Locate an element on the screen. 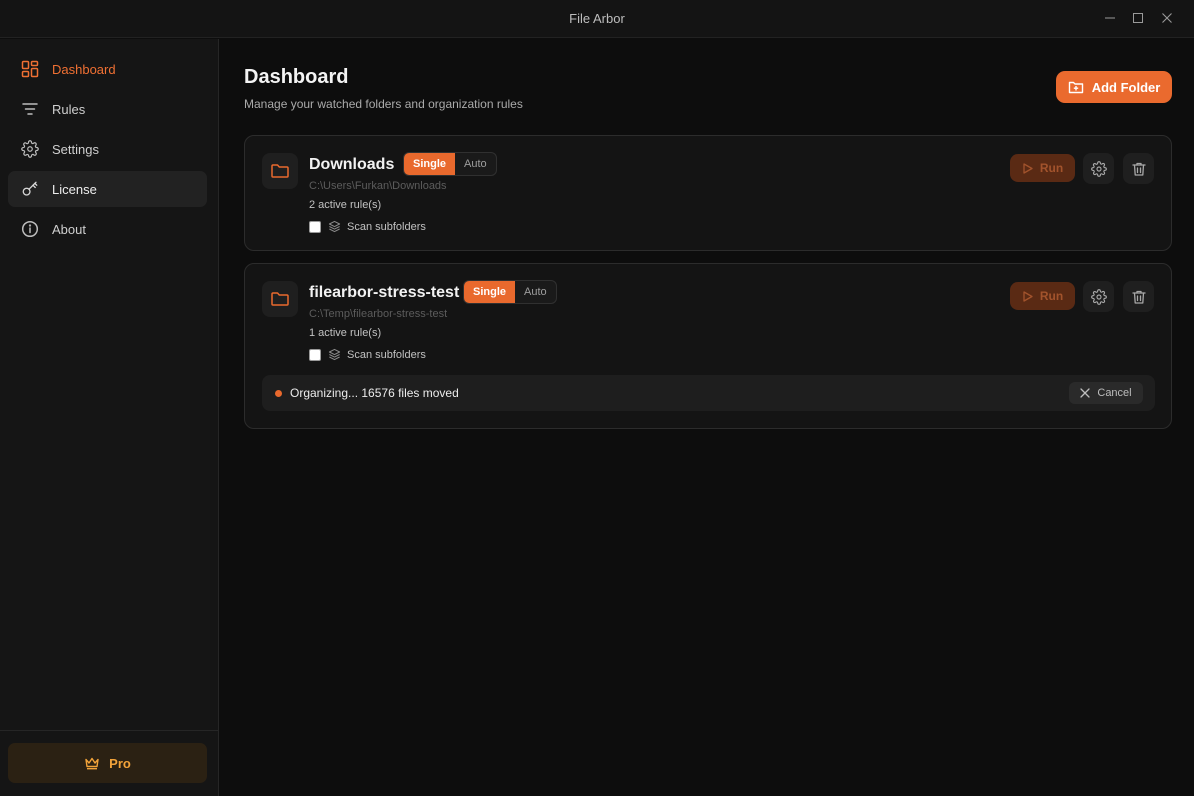  organizing-status-text: Organizing... 16576 files moved is located at coordinates (374, 393).